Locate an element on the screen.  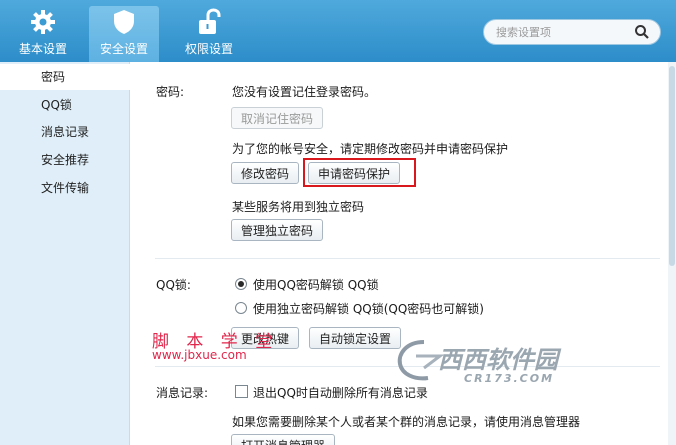
search-box is located at coordinates (572, 32).